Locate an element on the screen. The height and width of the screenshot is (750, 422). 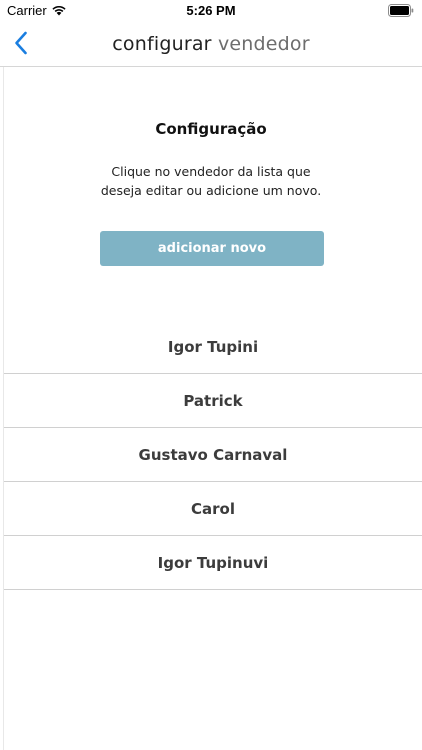
seller-name: Igor Tupinuvi is located at coordinates (213, 562).